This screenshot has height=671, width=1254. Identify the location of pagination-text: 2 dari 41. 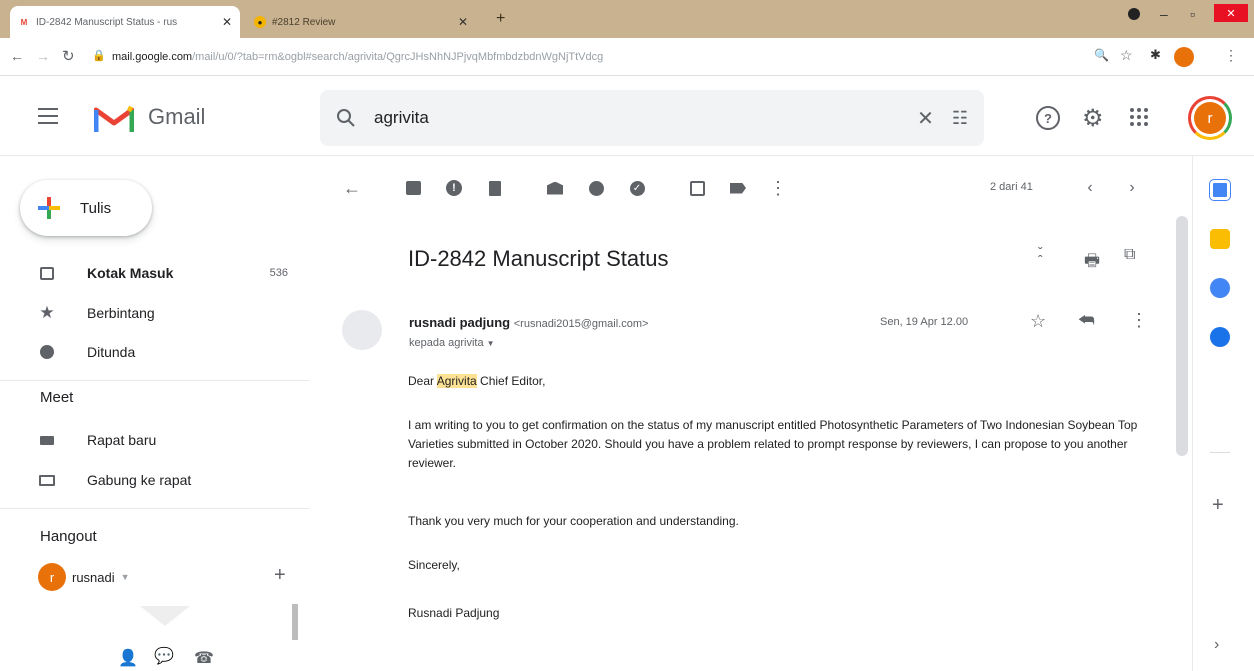
(1011, 187).